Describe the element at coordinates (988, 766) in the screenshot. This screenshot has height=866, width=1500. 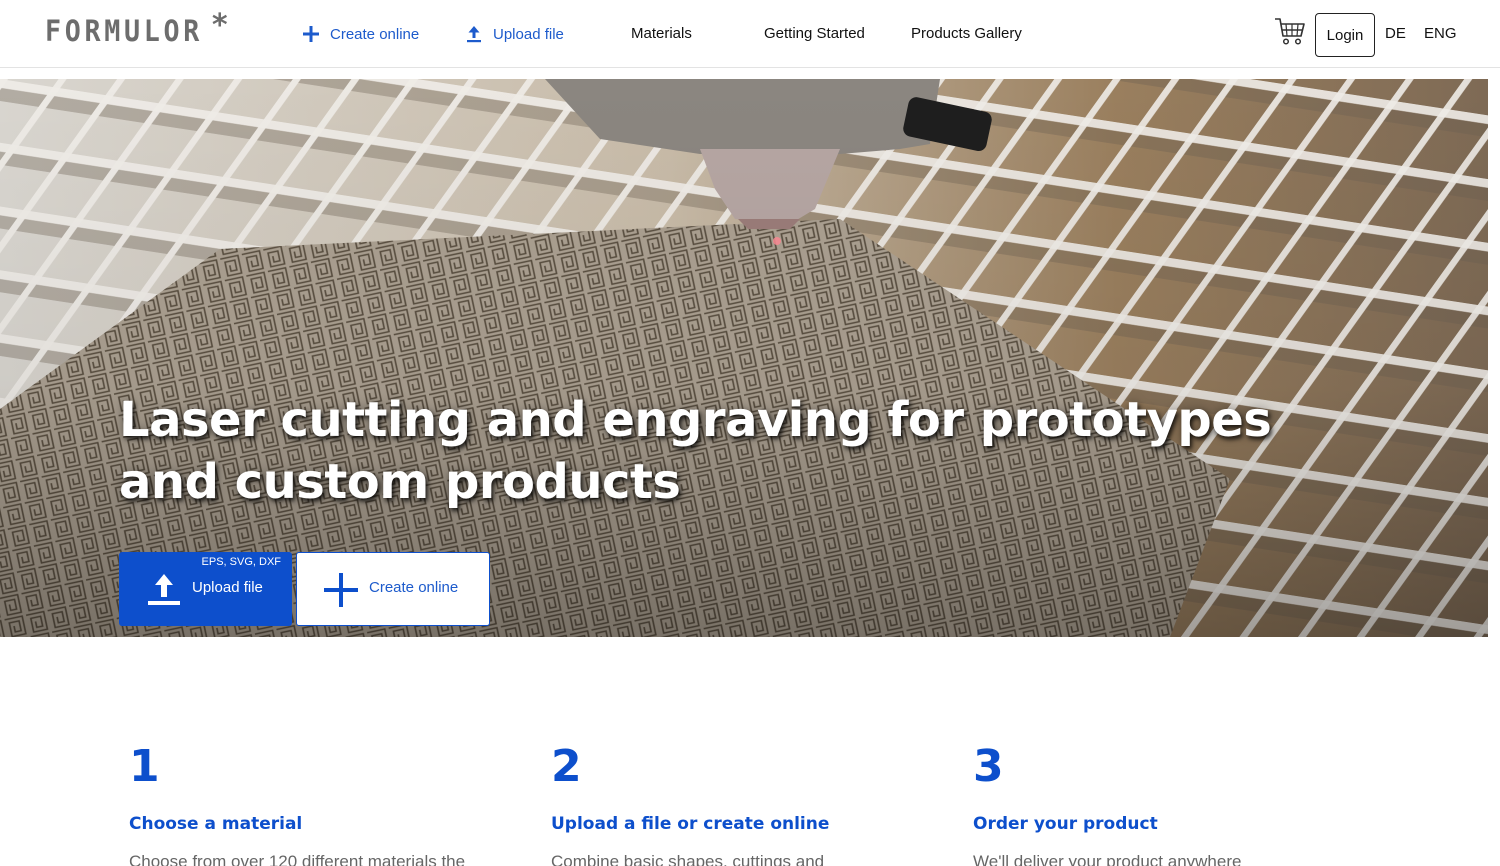
I see `step-number: 3` at that location.